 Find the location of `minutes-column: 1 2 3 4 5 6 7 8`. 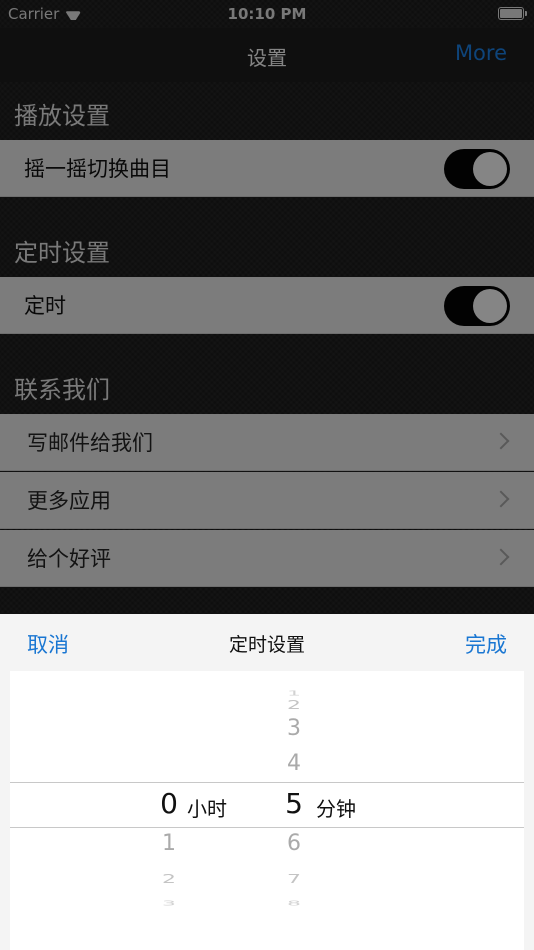

minutes-column: 1 2 3 4 5 6 7 8 is located at coordinates (294, 810).